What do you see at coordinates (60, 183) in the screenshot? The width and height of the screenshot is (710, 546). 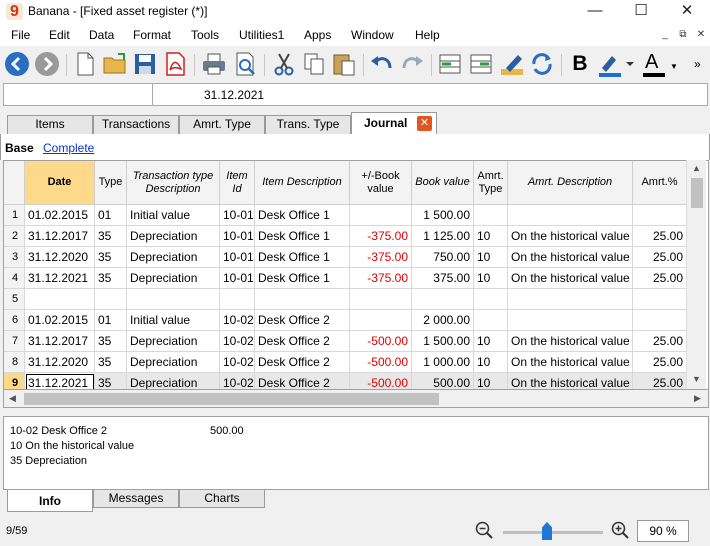 I see `header-date: Date` at bounding box center [60, 183].